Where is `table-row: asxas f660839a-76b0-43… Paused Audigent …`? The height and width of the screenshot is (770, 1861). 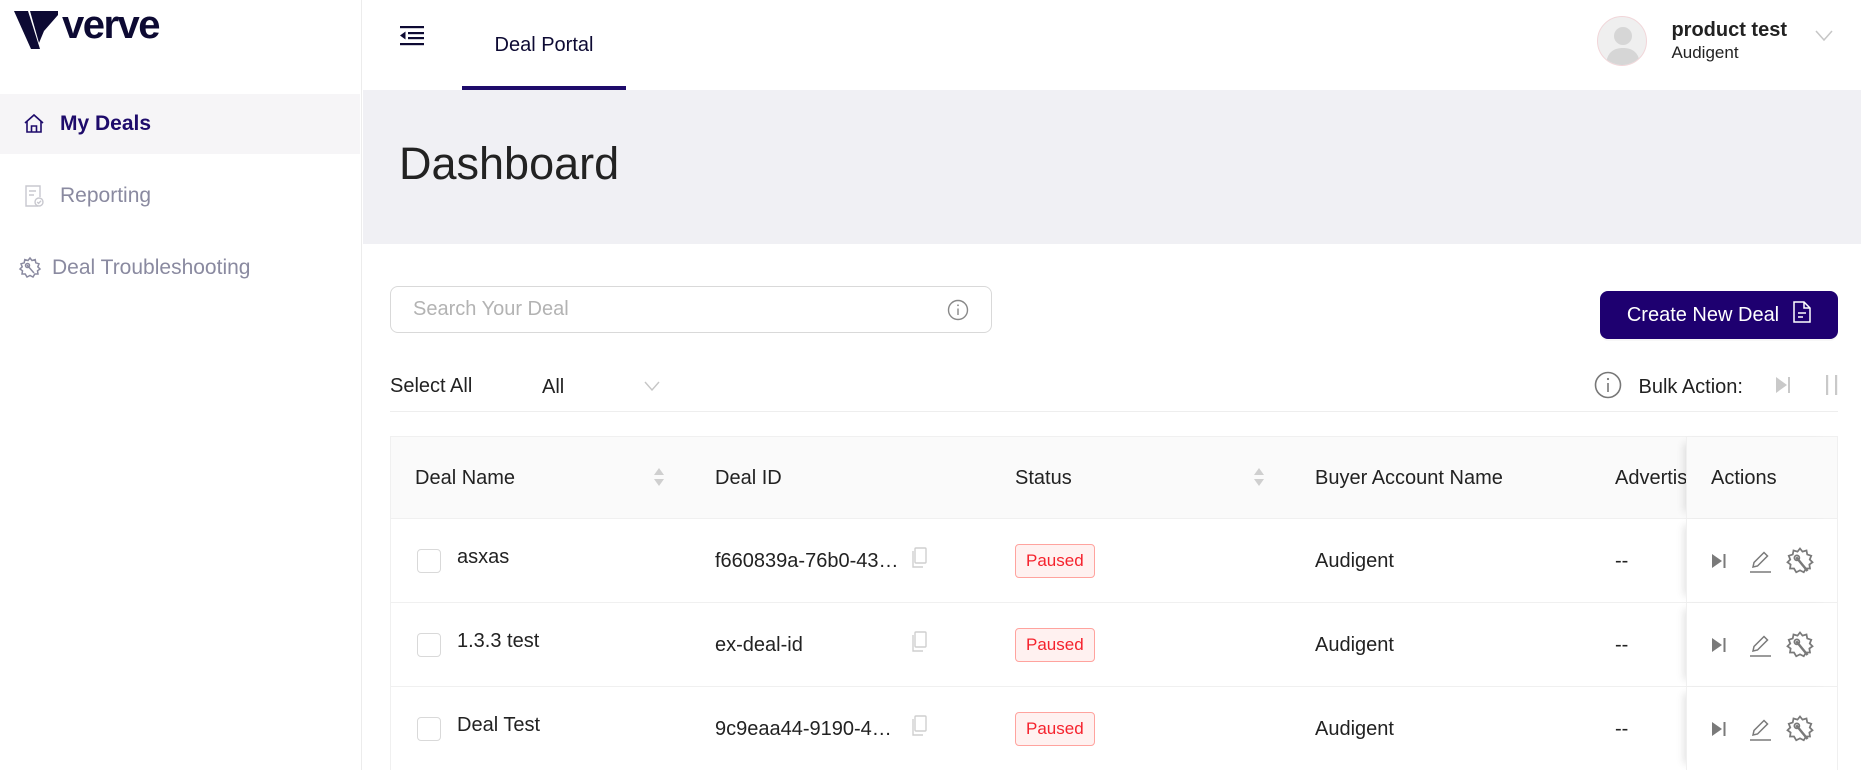
table-row: asxas f660839a-76b0-43… Paused Audigent … is located at coordinates (1114, 561).